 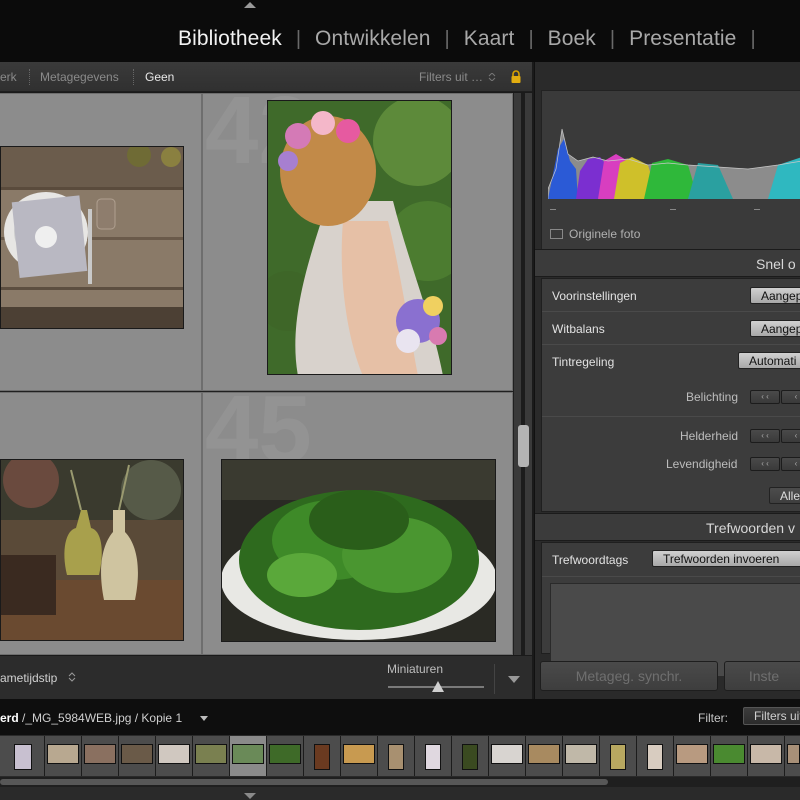 What do you see at coordinates (72, 677) in the screenshot?
I see `sort-arrows-icon` at bounding box center [72, 677].